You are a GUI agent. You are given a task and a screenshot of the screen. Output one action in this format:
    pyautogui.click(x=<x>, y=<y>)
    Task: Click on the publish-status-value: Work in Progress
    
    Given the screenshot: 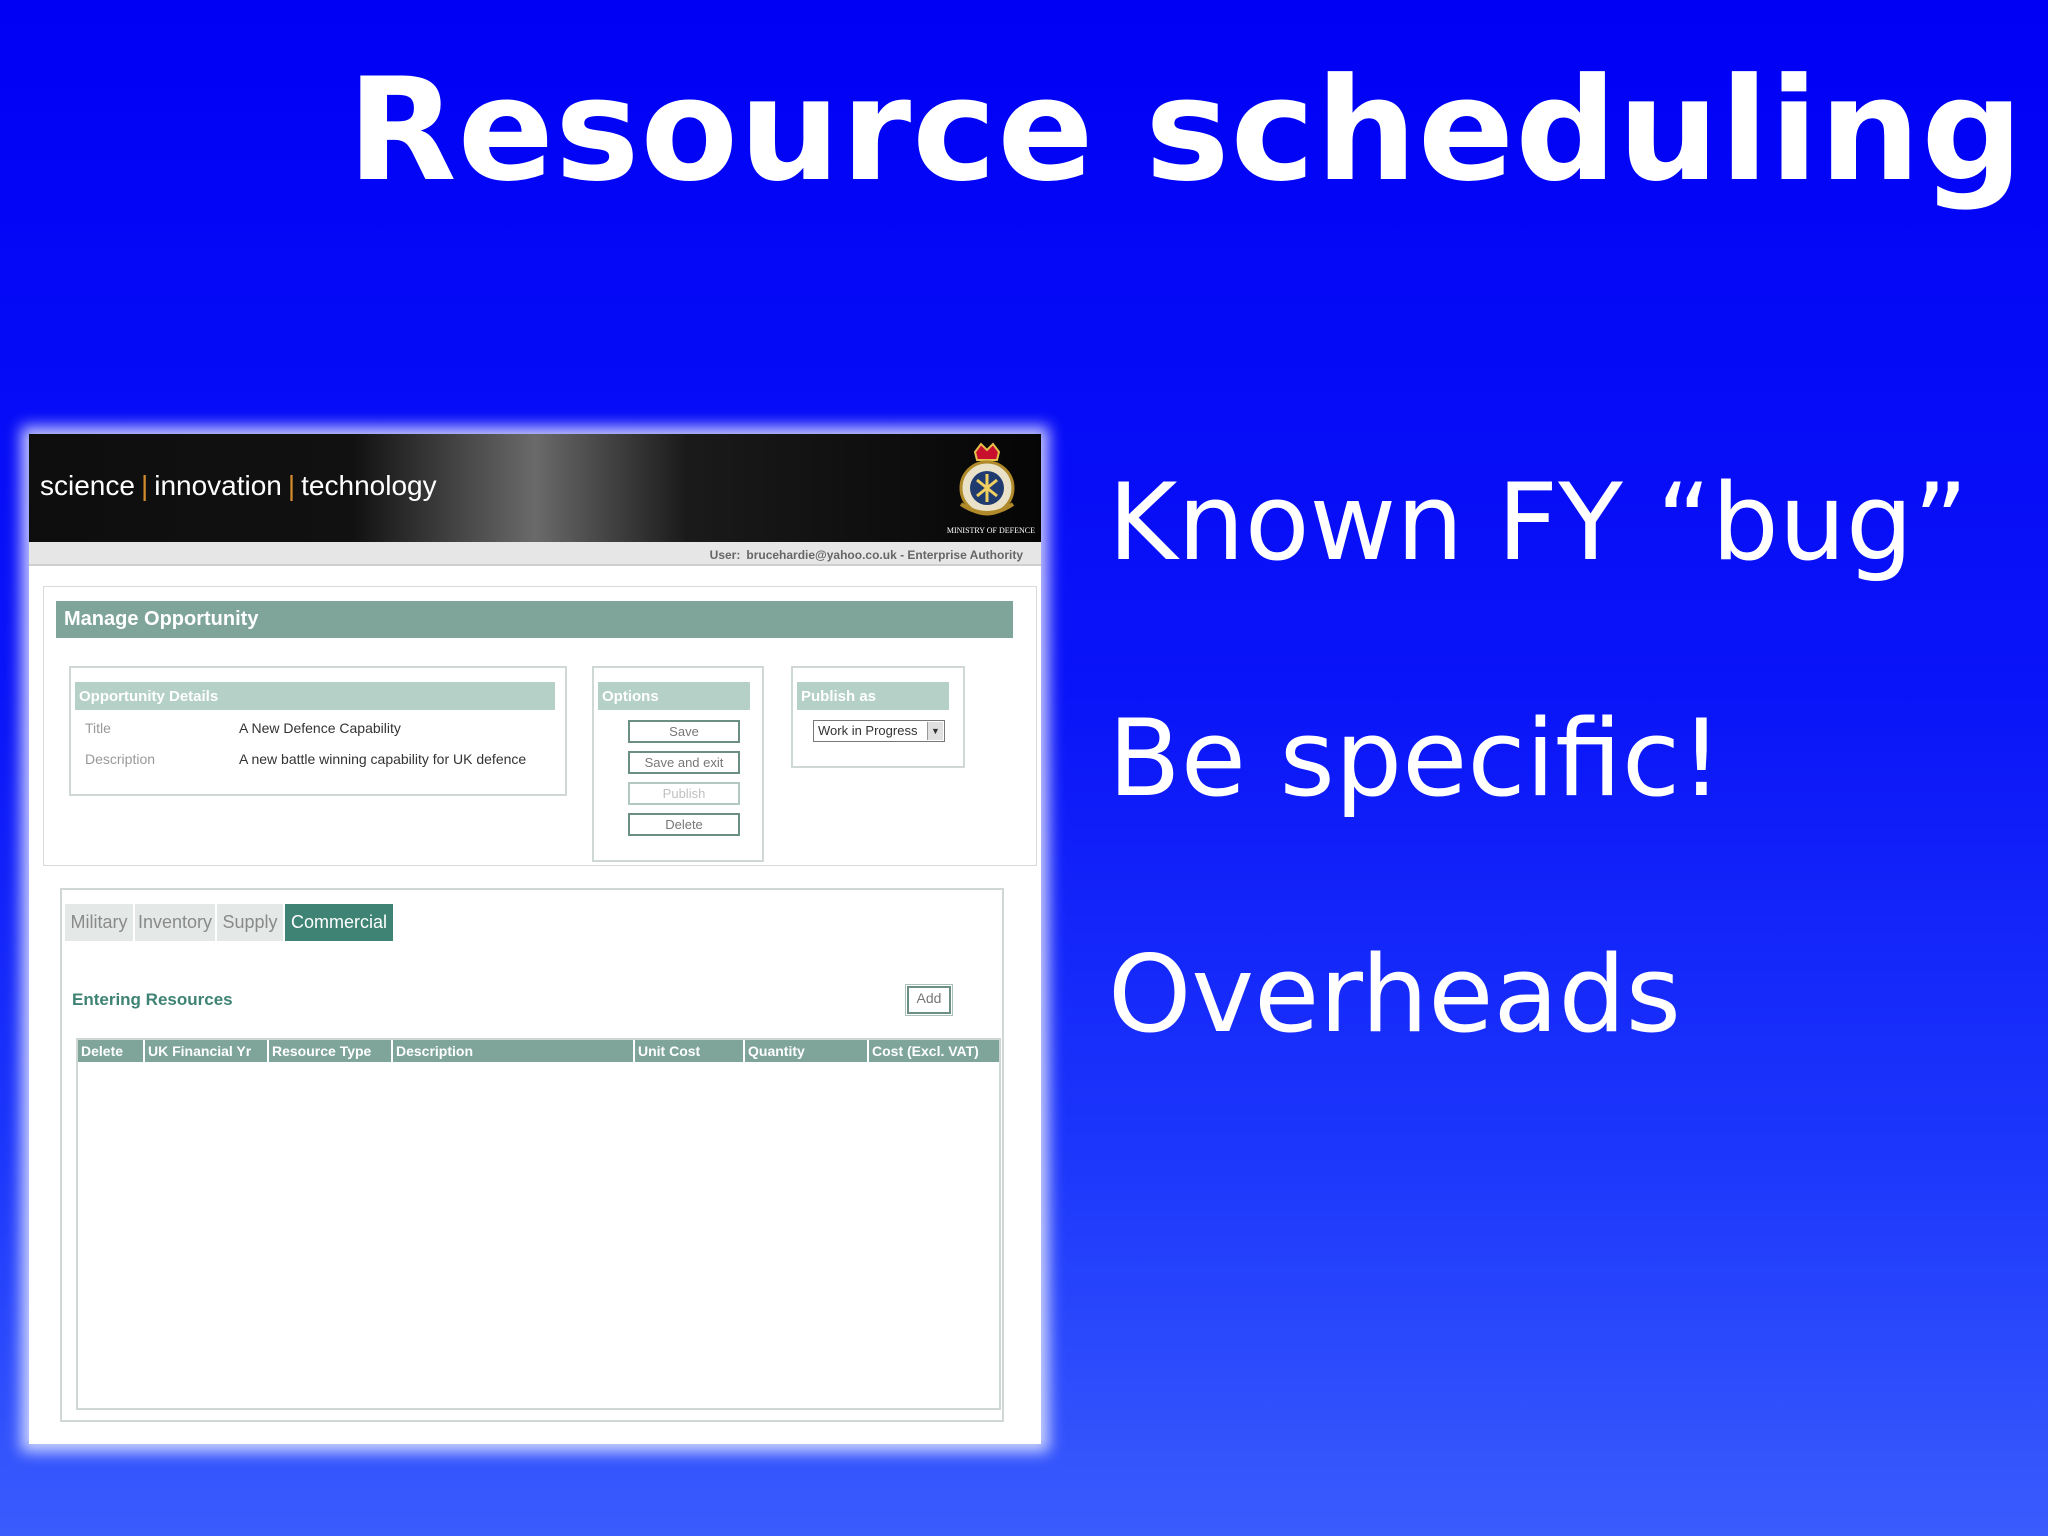 What is the action you would take?
    pyautogui.click(x=868, y=730)
    